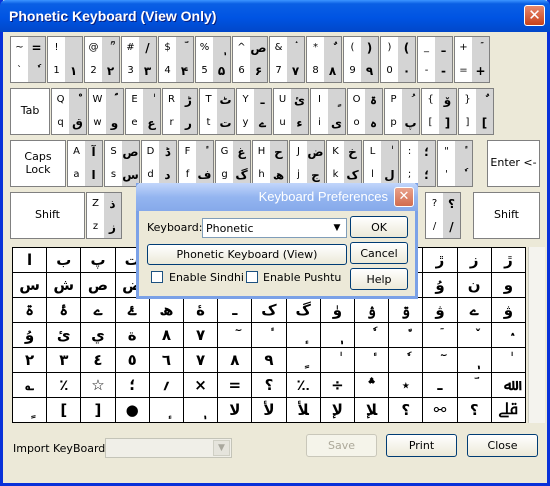  I want to click on char-cell: ؎, so click(30, 385).